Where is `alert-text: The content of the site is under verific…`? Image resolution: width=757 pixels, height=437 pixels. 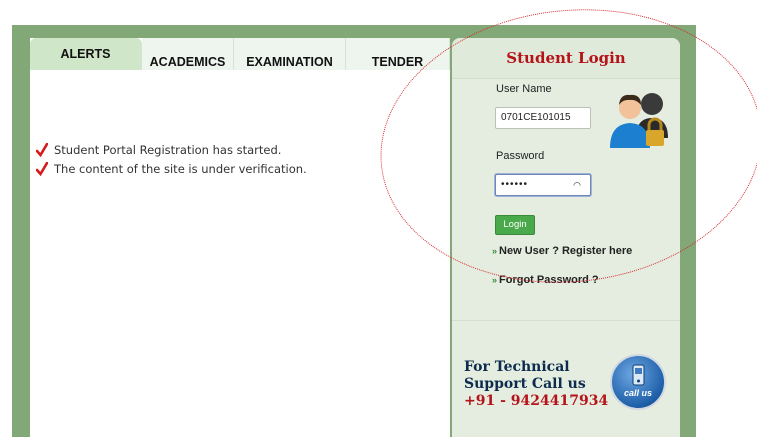
alert-text: The content of the site is under verific… is located at coordinates (180, 168).